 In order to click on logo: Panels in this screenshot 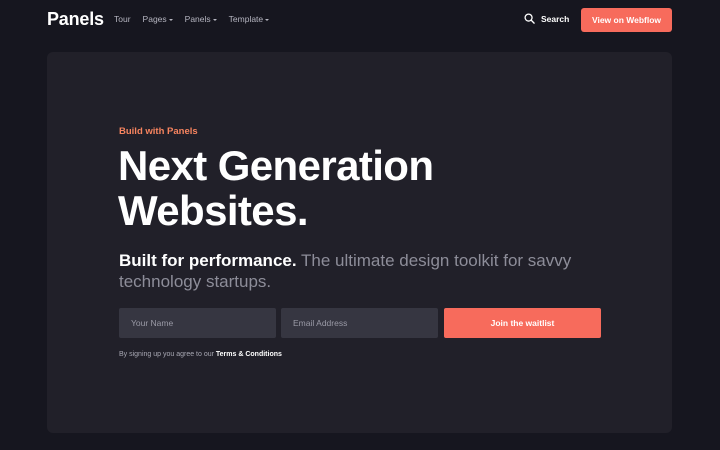, I will do `click(75, 19)`.